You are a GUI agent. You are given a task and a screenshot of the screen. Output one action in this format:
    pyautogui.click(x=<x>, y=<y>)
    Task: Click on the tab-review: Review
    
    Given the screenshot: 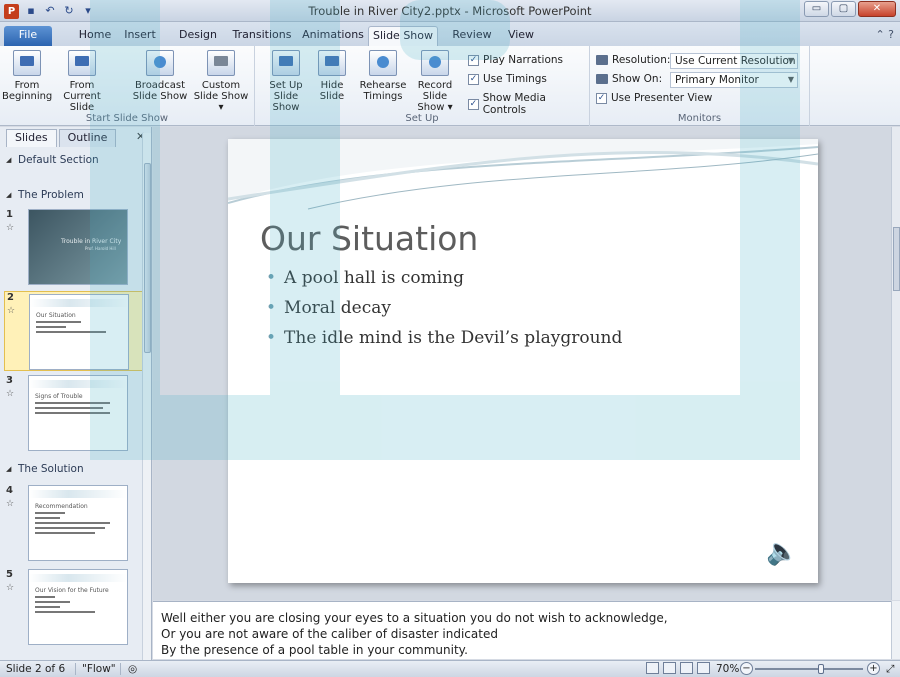 What is the action you would take?
    pyautogui.click(x=472, y=36)
    